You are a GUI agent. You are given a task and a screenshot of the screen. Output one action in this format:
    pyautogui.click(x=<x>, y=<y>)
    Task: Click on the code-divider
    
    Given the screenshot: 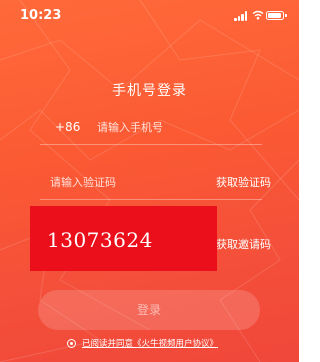 What is the action you would take?
    pyautogui.click(x=151, y=199)
    